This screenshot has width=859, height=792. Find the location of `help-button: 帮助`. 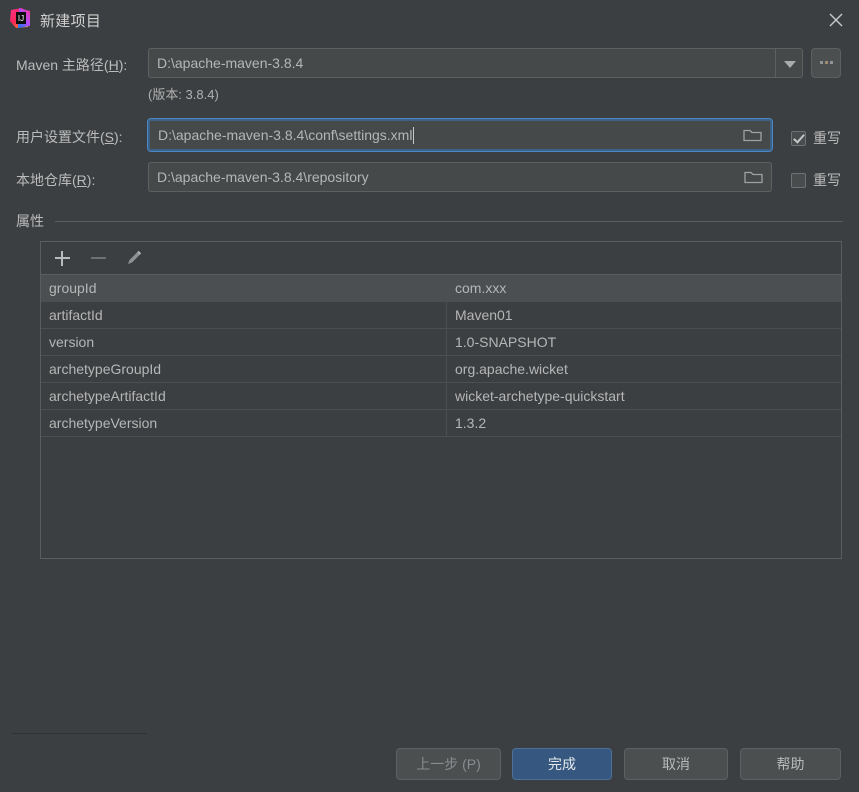

help-button: 帮助 is located at coordinates (790, 764).